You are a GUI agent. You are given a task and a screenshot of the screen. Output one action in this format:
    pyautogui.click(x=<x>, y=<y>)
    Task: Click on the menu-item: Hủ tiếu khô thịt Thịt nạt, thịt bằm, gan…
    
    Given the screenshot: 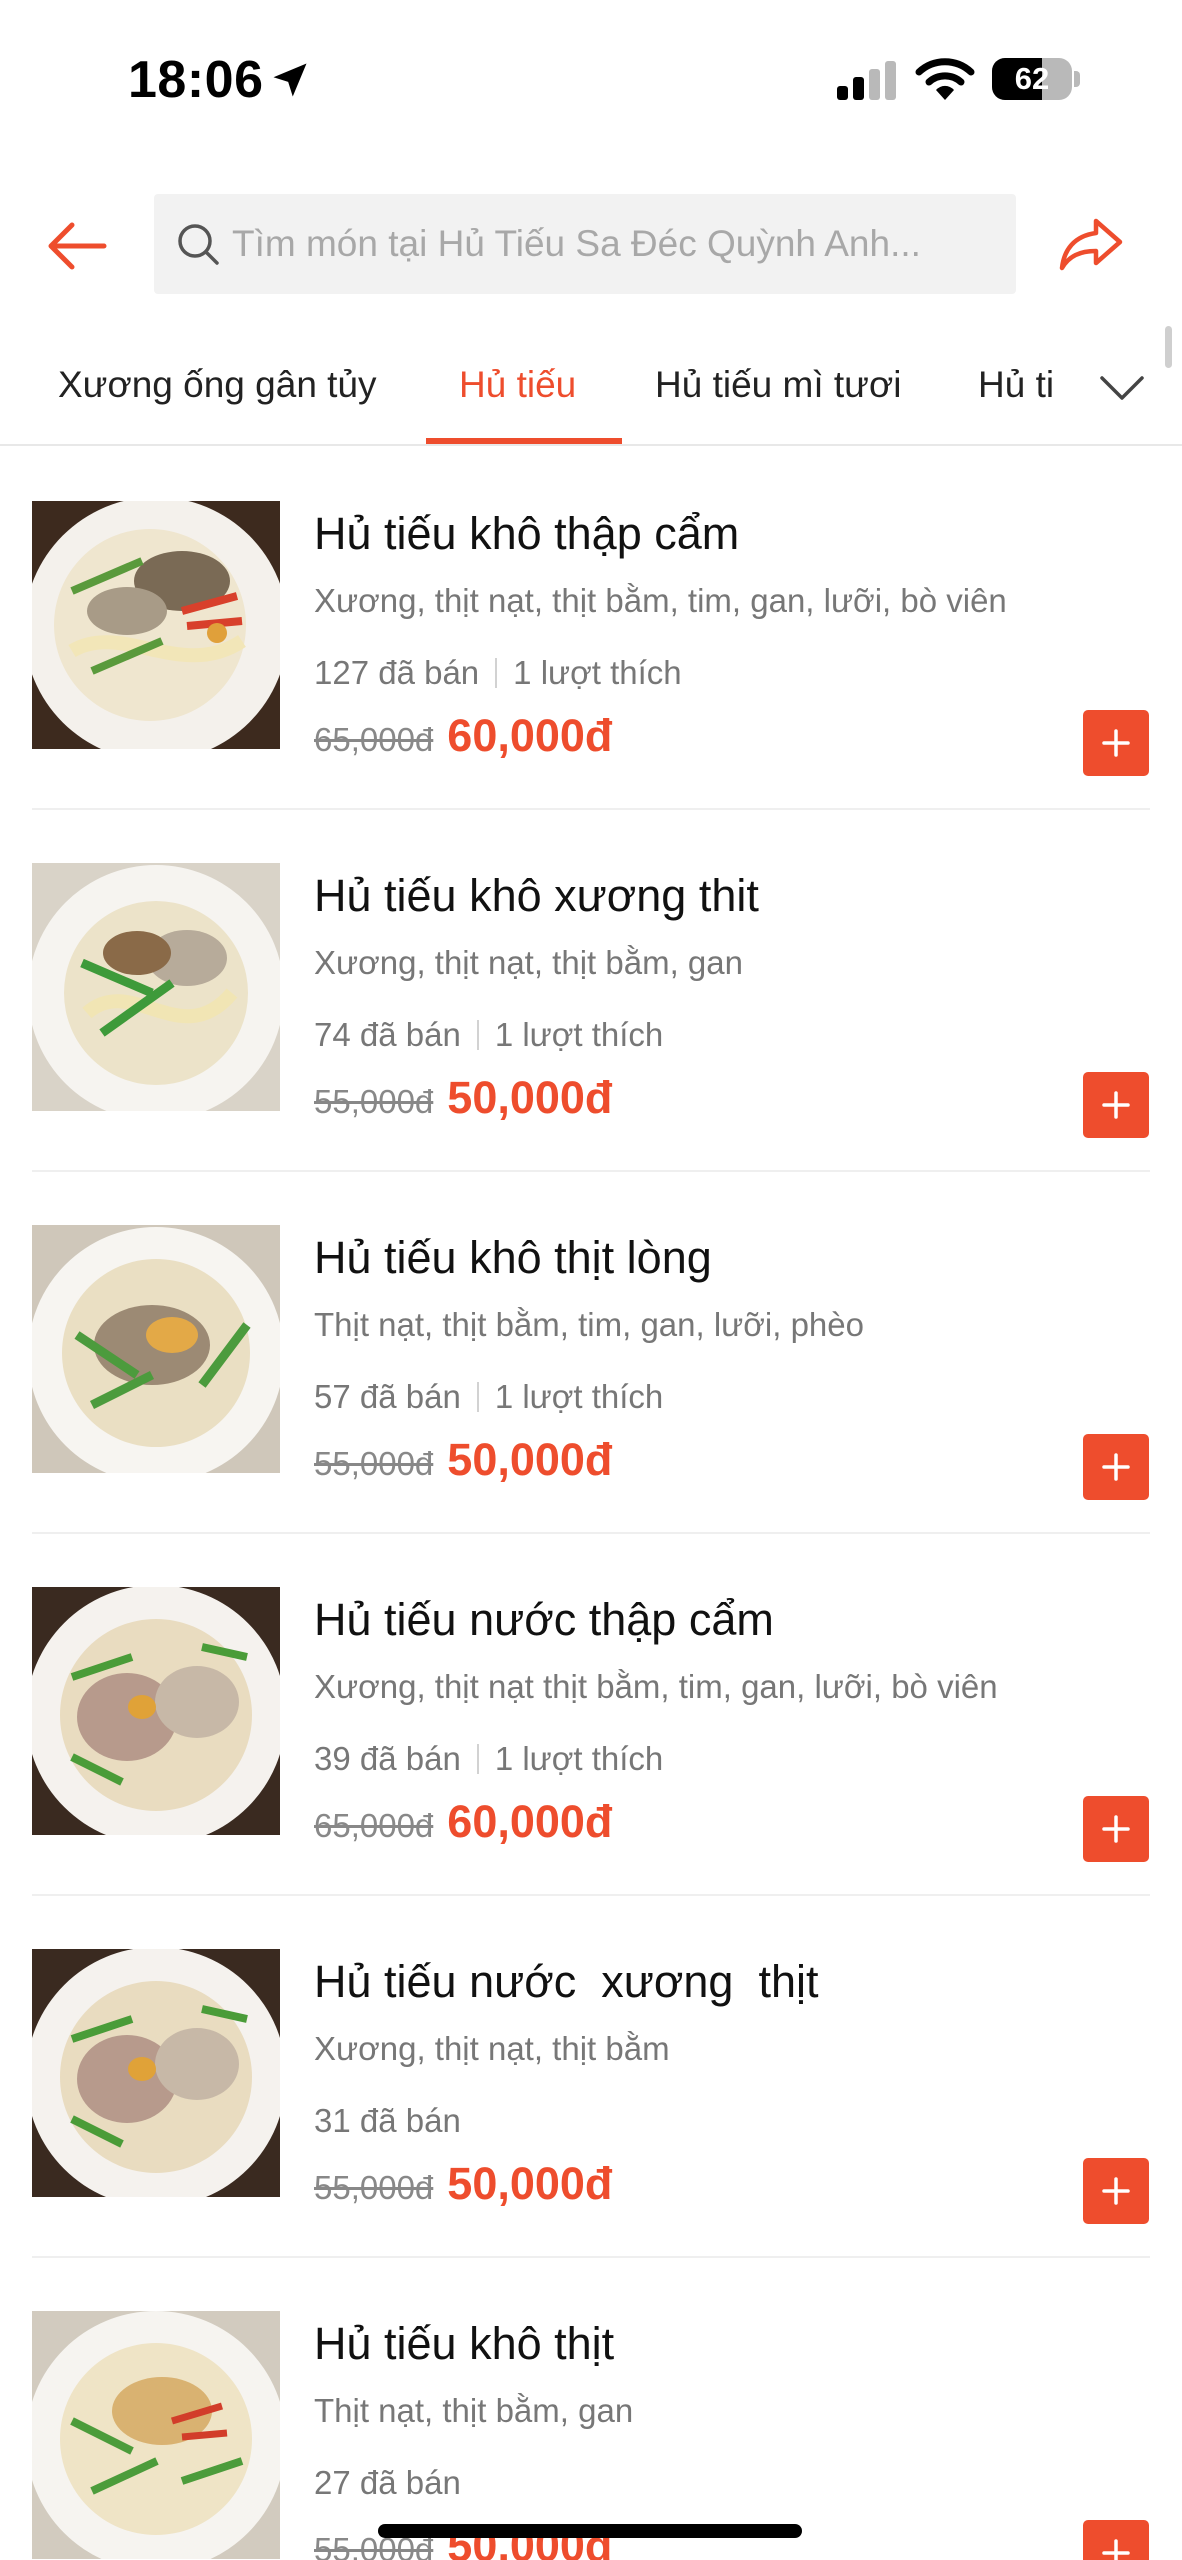 What is the action you would take?
    pyautogui.click(x=591, y=2409)
    